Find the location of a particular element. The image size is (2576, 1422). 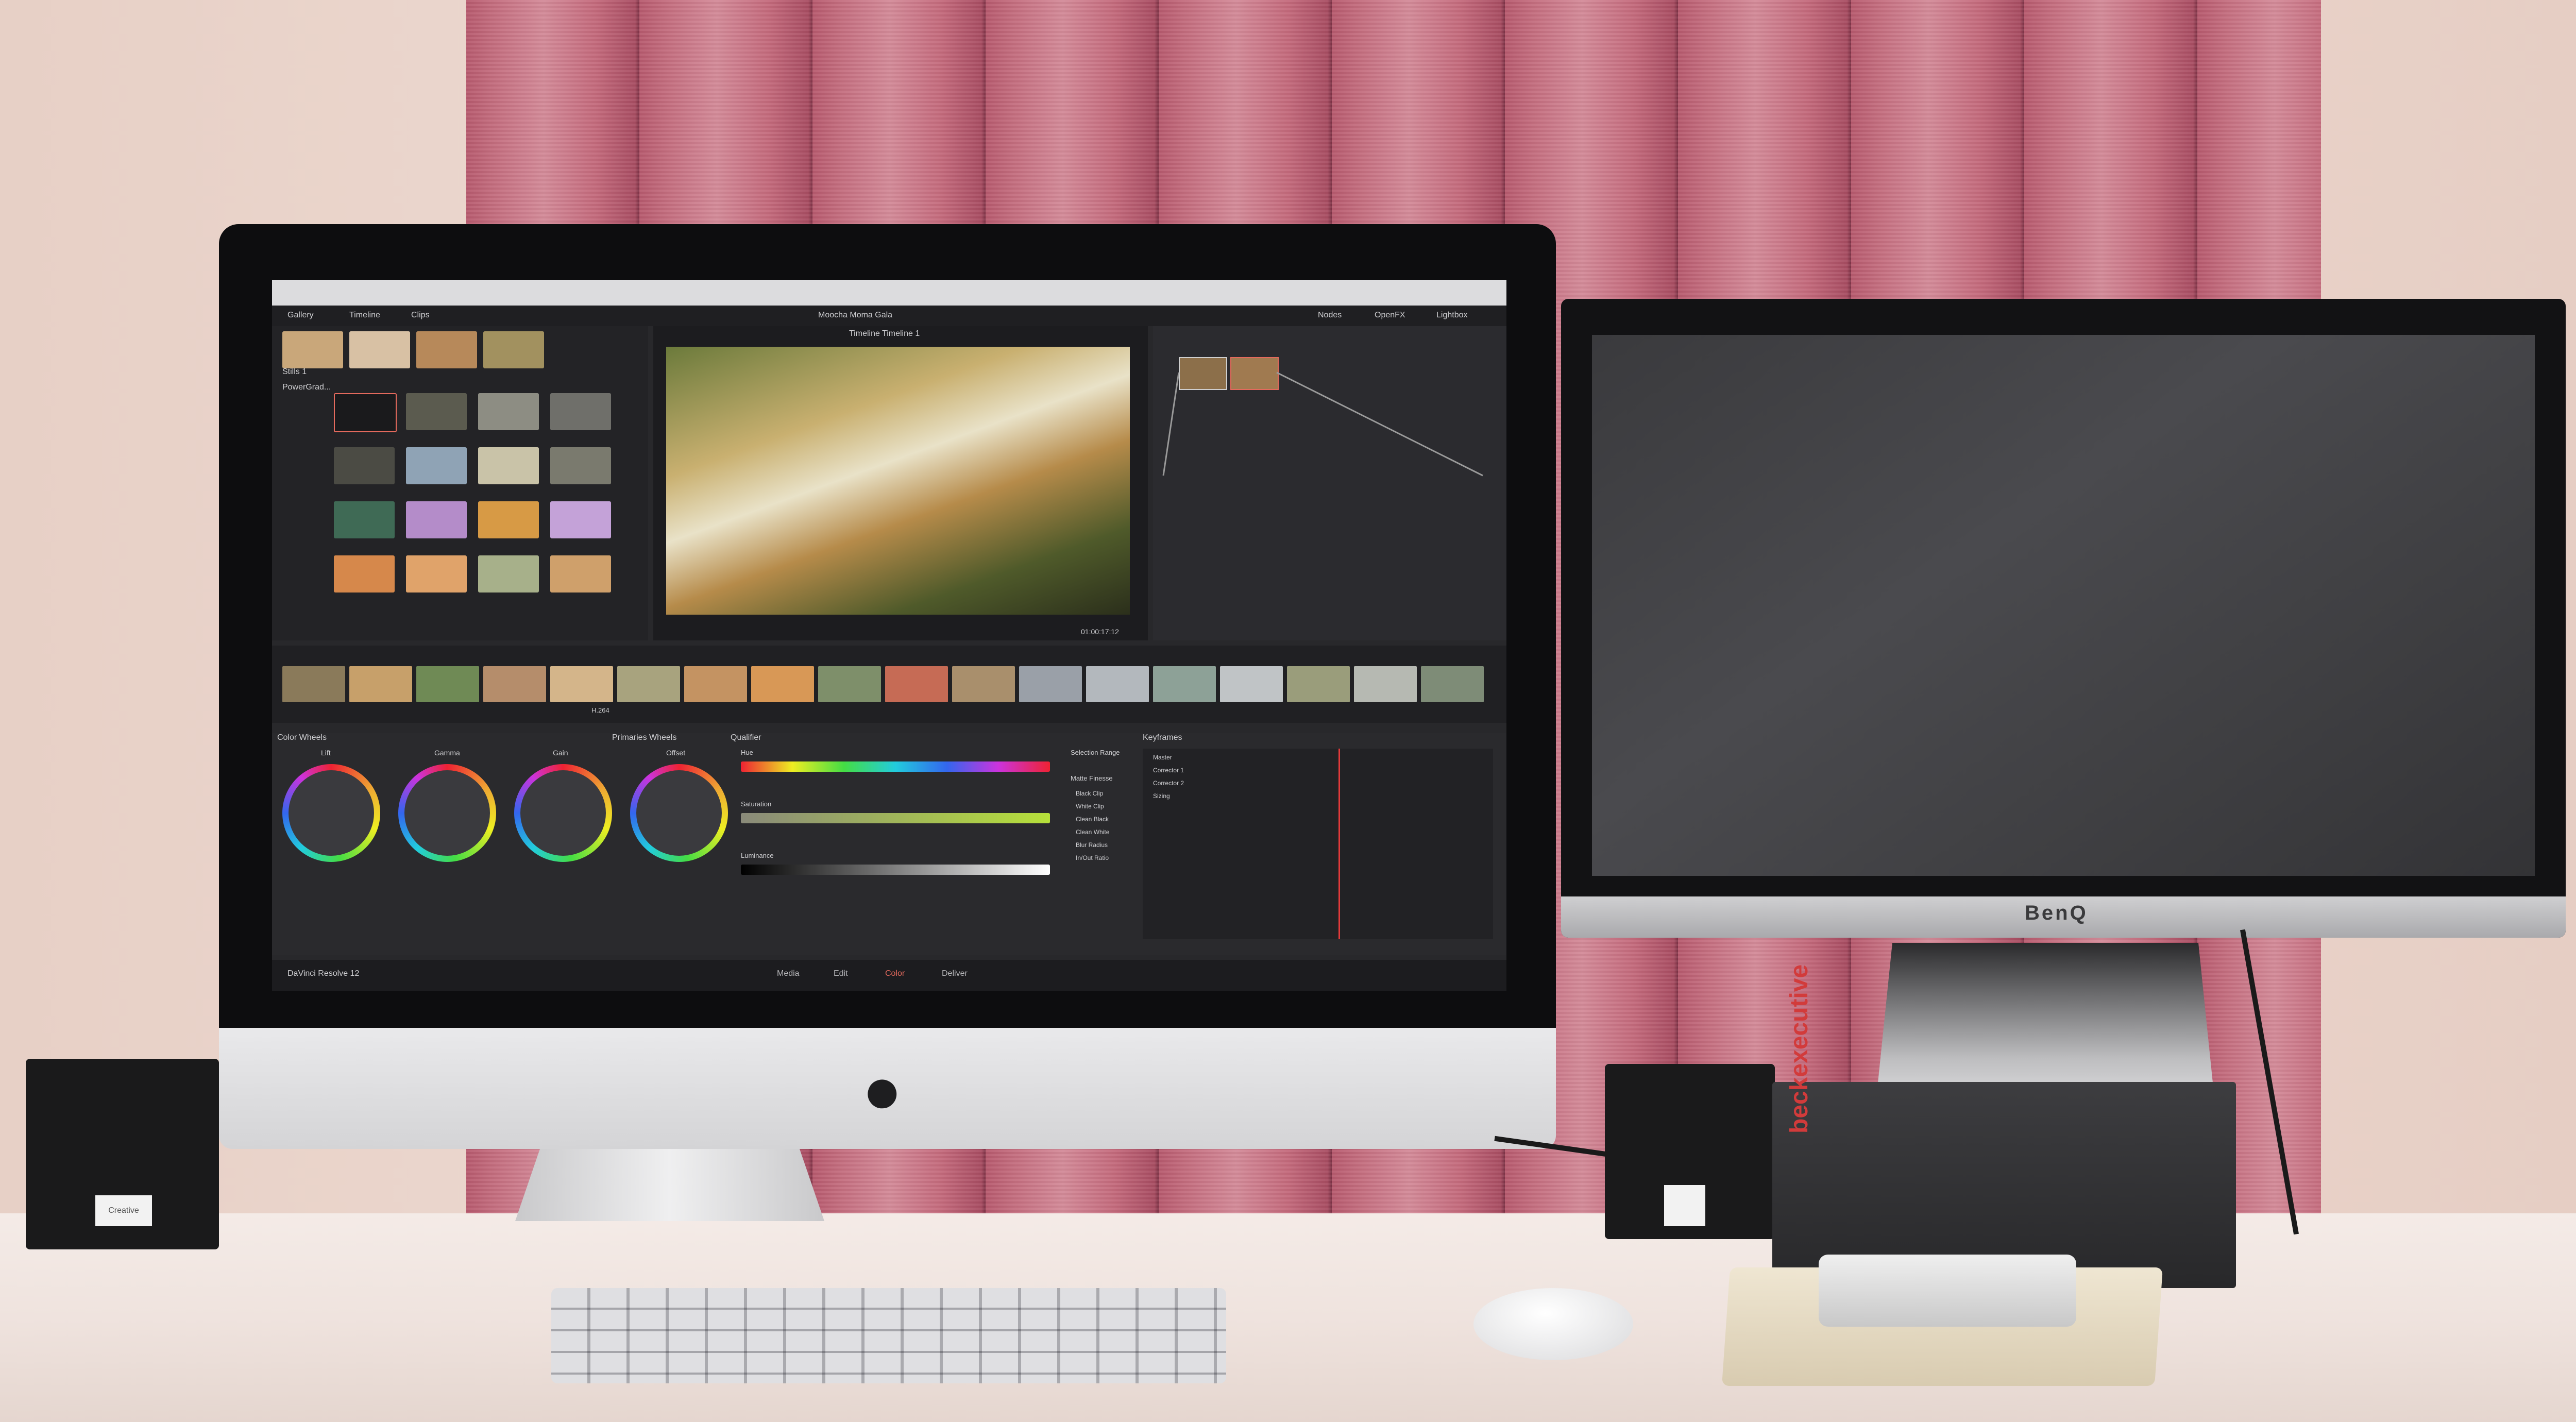

luminance-bar is located at coordinates (895, 870).